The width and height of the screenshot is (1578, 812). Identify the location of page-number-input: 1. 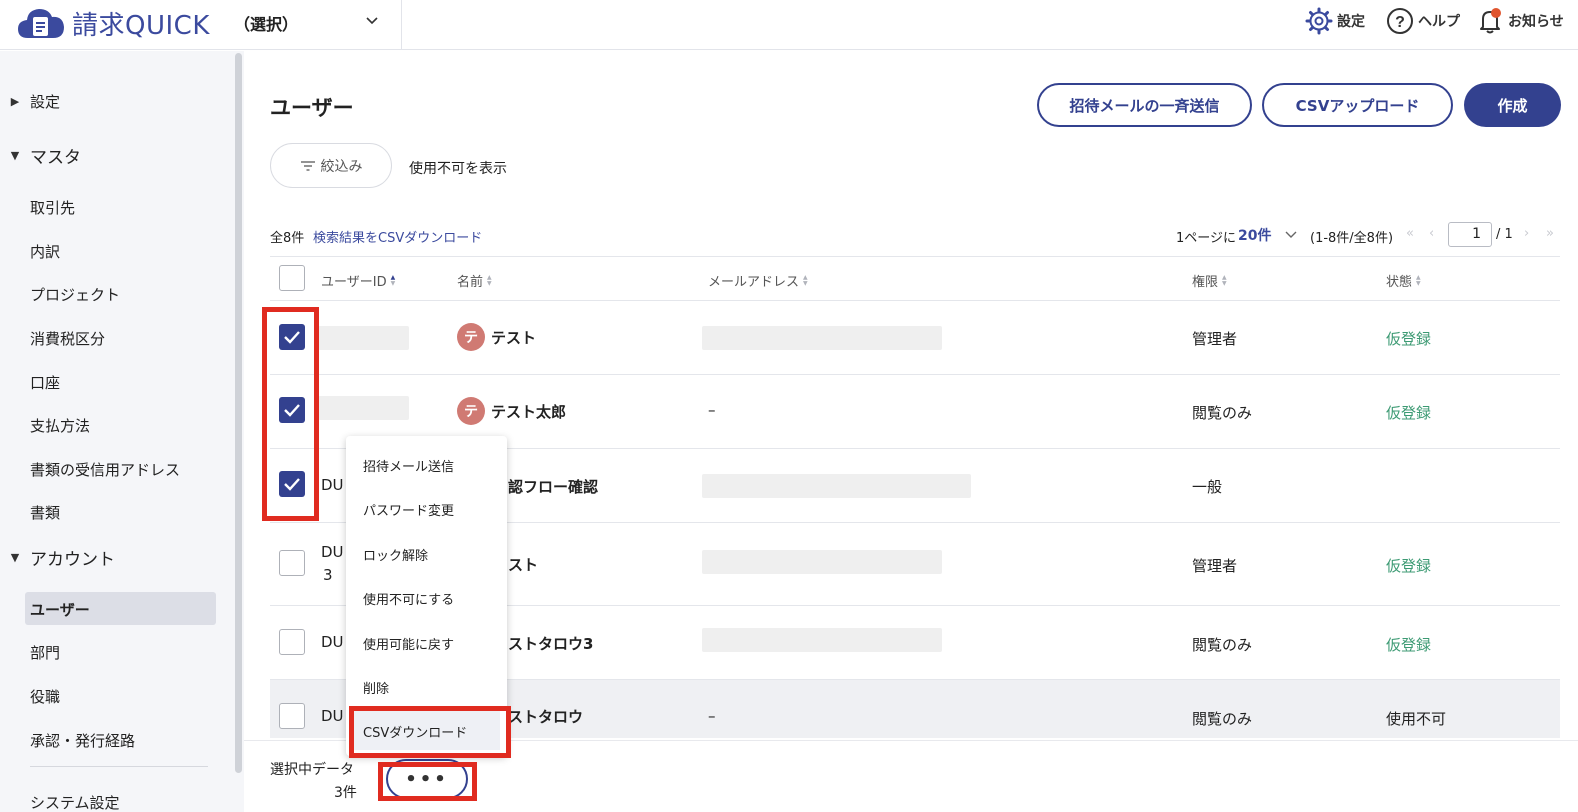
(1470, 234).